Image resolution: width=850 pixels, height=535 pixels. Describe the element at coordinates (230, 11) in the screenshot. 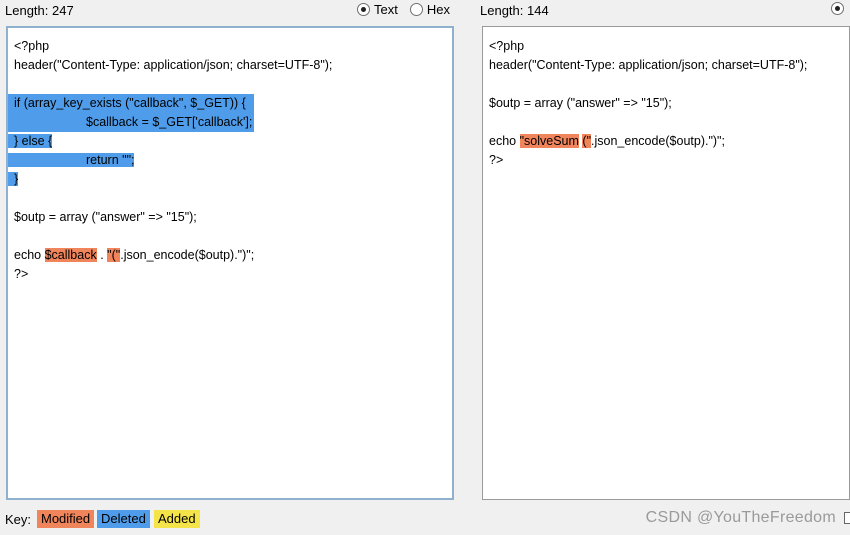

I see `left-pane-header: Length: 247 Text Hex` at that location.